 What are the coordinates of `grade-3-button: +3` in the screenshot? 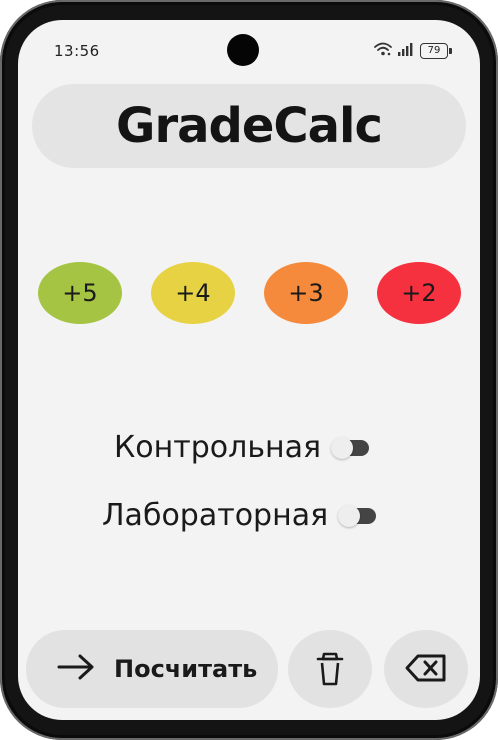 It's located at (306, 293).